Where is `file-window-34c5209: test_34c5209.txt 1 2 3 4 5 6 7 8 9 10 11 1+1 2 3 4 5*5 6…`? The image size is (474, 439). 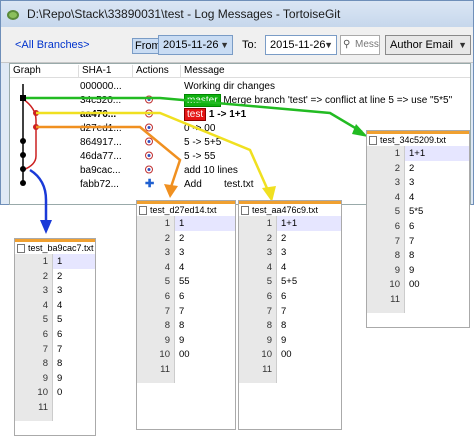
file-window-34c5209: test_34c5209.txt 1 2 3 4 5 6 7 8 9 10 11 1+1 2 3 4 5*5 6… is located at coordinates (418, 229).